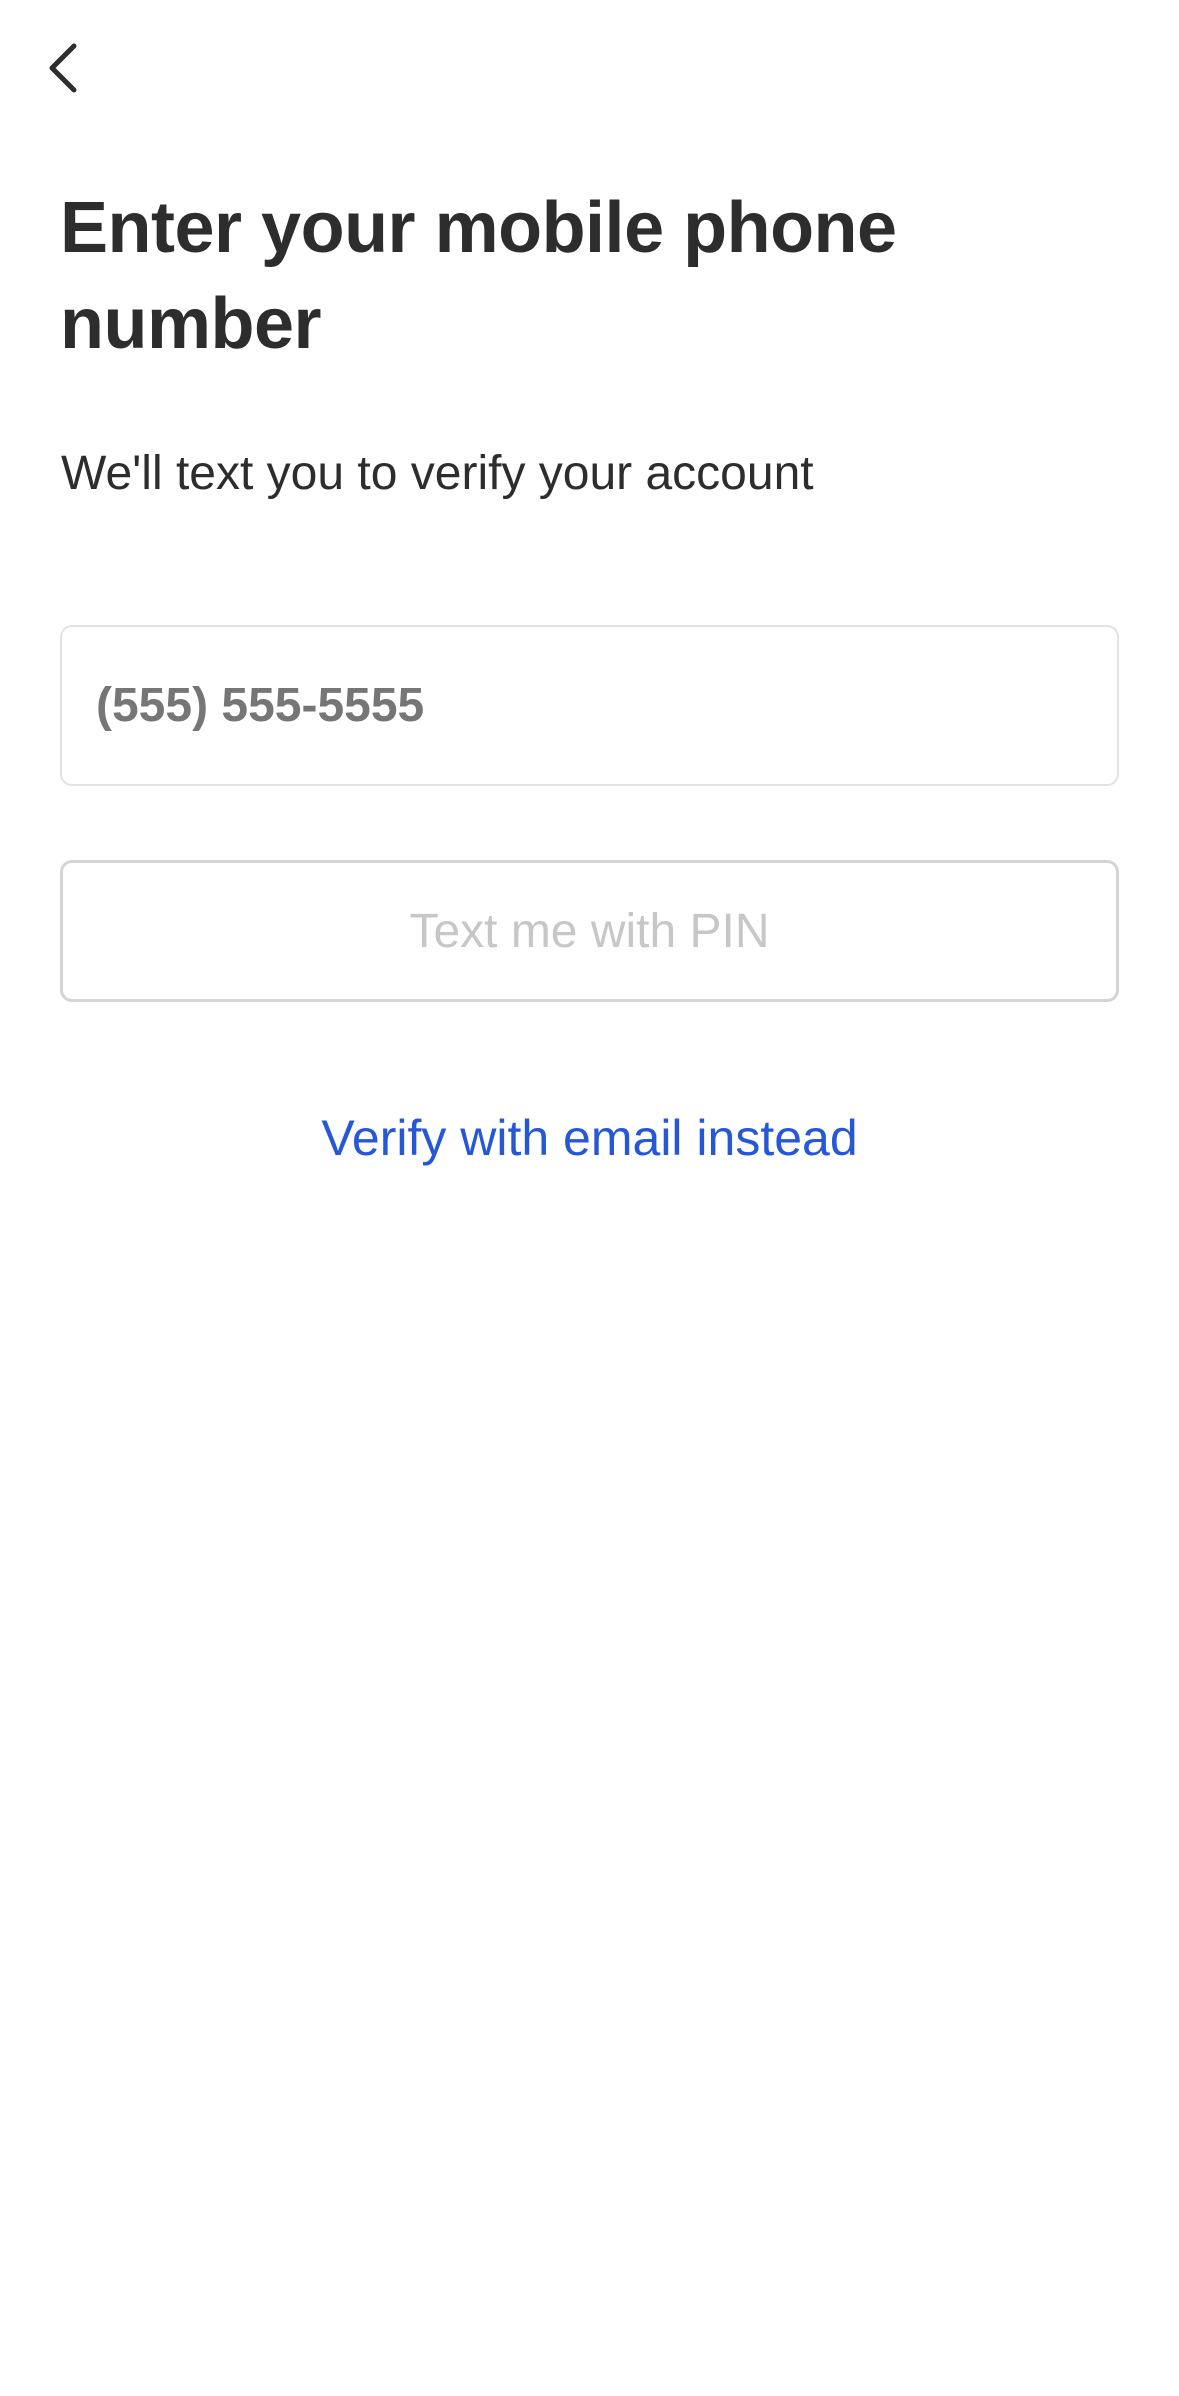 Image resolution: width=1179 pixels, height=2396 pixels. What do you see at coordinates (589, 931) in the screenshot?
I see `text-pin-button: Text me with PIN` at bounding box center [589, 931].